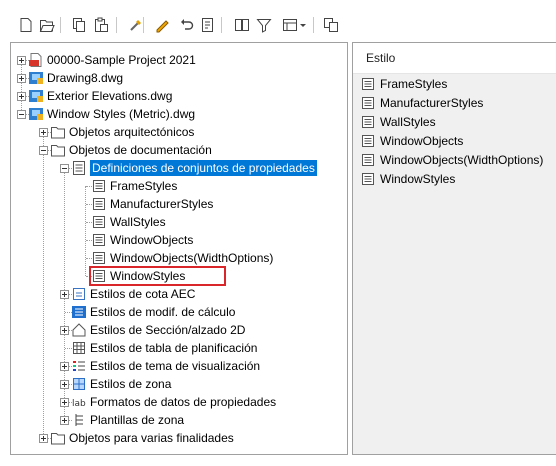 The height and width of the screenshot is (466, 556). I want to click on duplicate-icon, so click(331, 25).